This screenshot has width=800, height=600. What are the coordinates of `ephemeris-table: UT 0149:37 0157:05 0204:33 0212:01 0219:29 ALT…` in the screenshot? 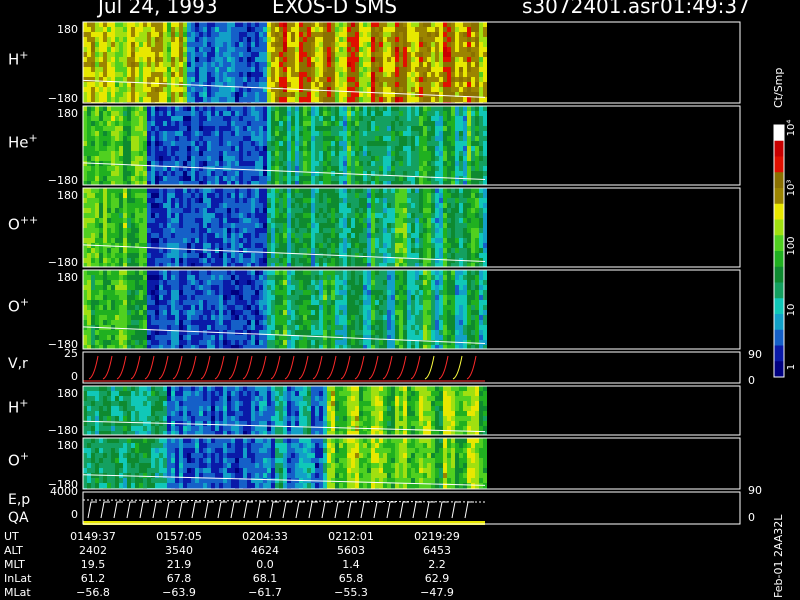 It's located at (242, 565).